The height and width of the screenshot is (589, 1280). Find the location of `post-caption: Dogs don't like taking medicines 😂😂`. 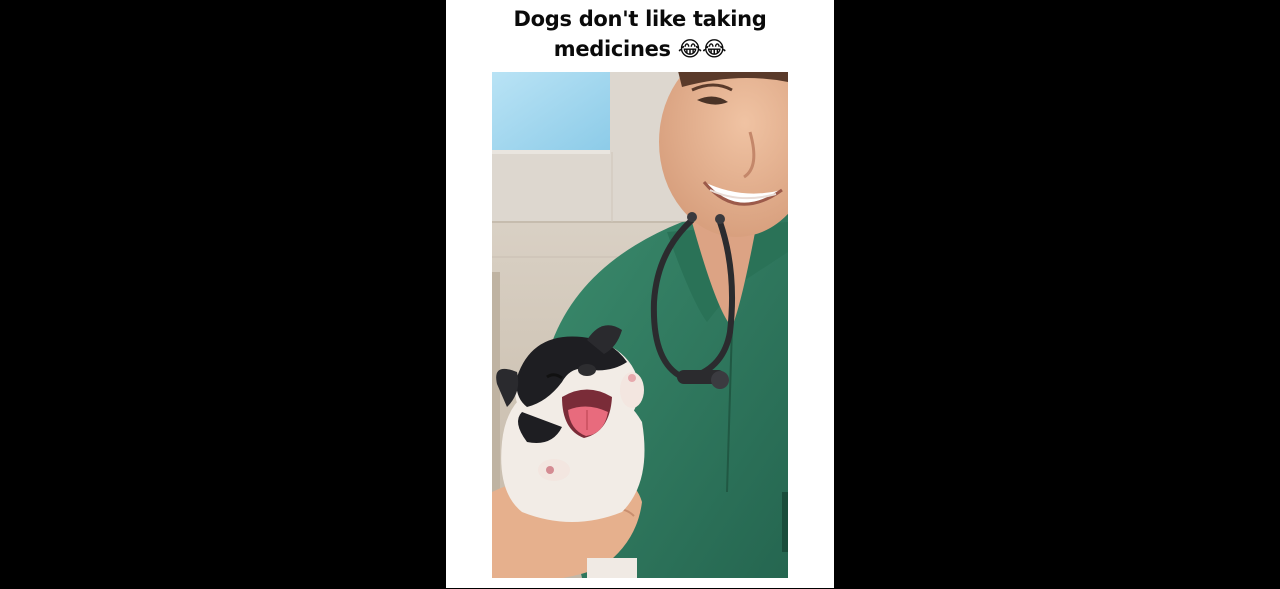

post-caption: Dogs don't like taking medicines 😂😂 is located at coordinates (640, 34).